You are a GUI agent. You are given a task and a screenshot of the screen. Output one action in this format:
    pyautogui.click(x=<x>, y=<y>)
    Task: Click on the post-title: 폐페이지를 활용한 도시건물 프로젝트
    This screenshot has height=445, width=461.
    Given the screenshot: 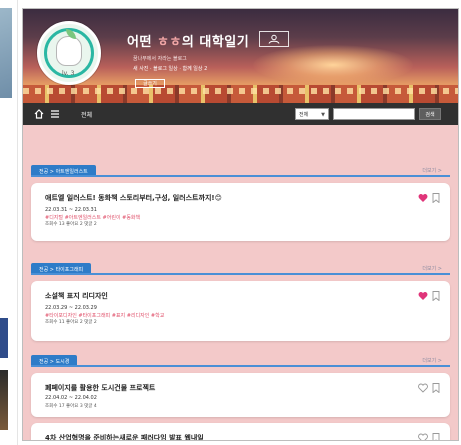 What is the action you would take?
    pyautogui.click(x=100, y=388)
    